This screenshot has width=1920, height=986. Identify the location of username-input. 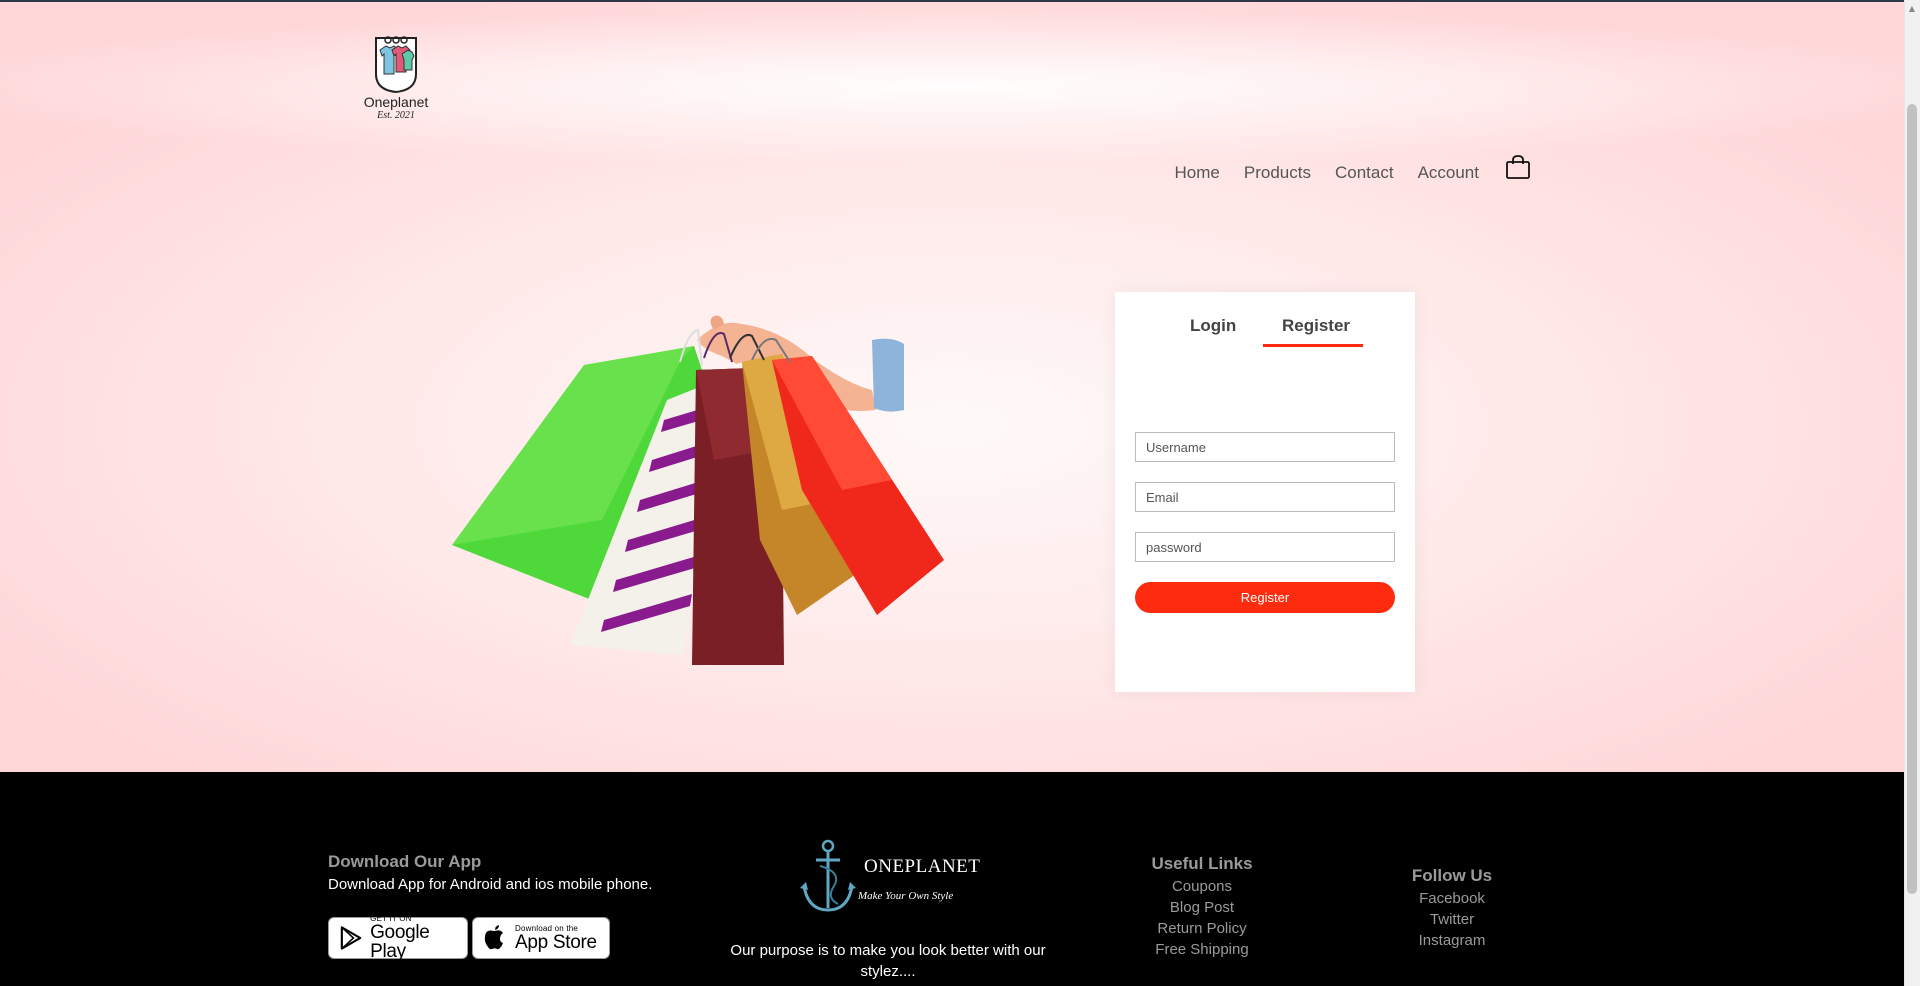
(1265, 447).